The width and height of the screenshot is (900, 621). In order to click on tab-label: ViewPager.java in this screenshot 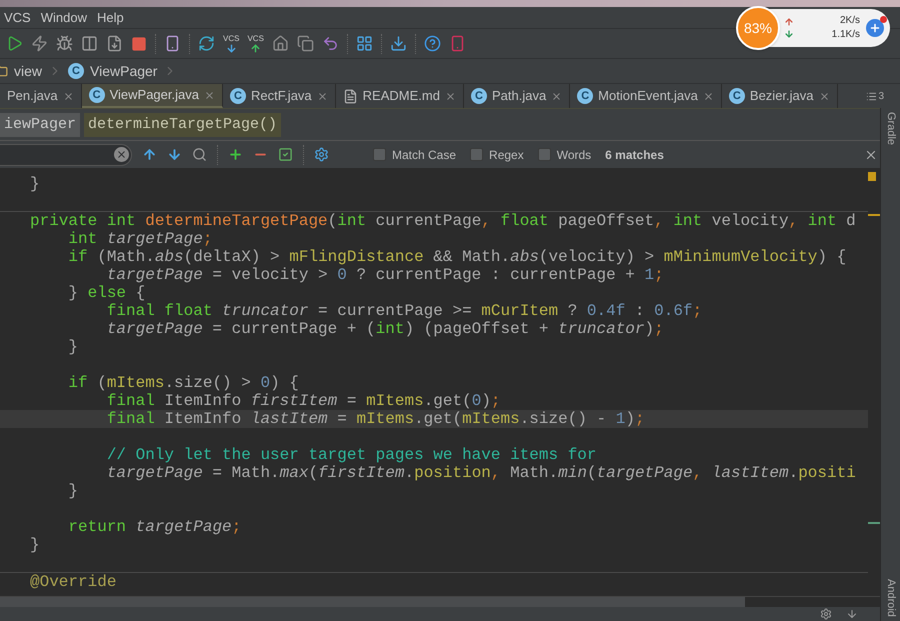, I will do `click(154, 95)`.